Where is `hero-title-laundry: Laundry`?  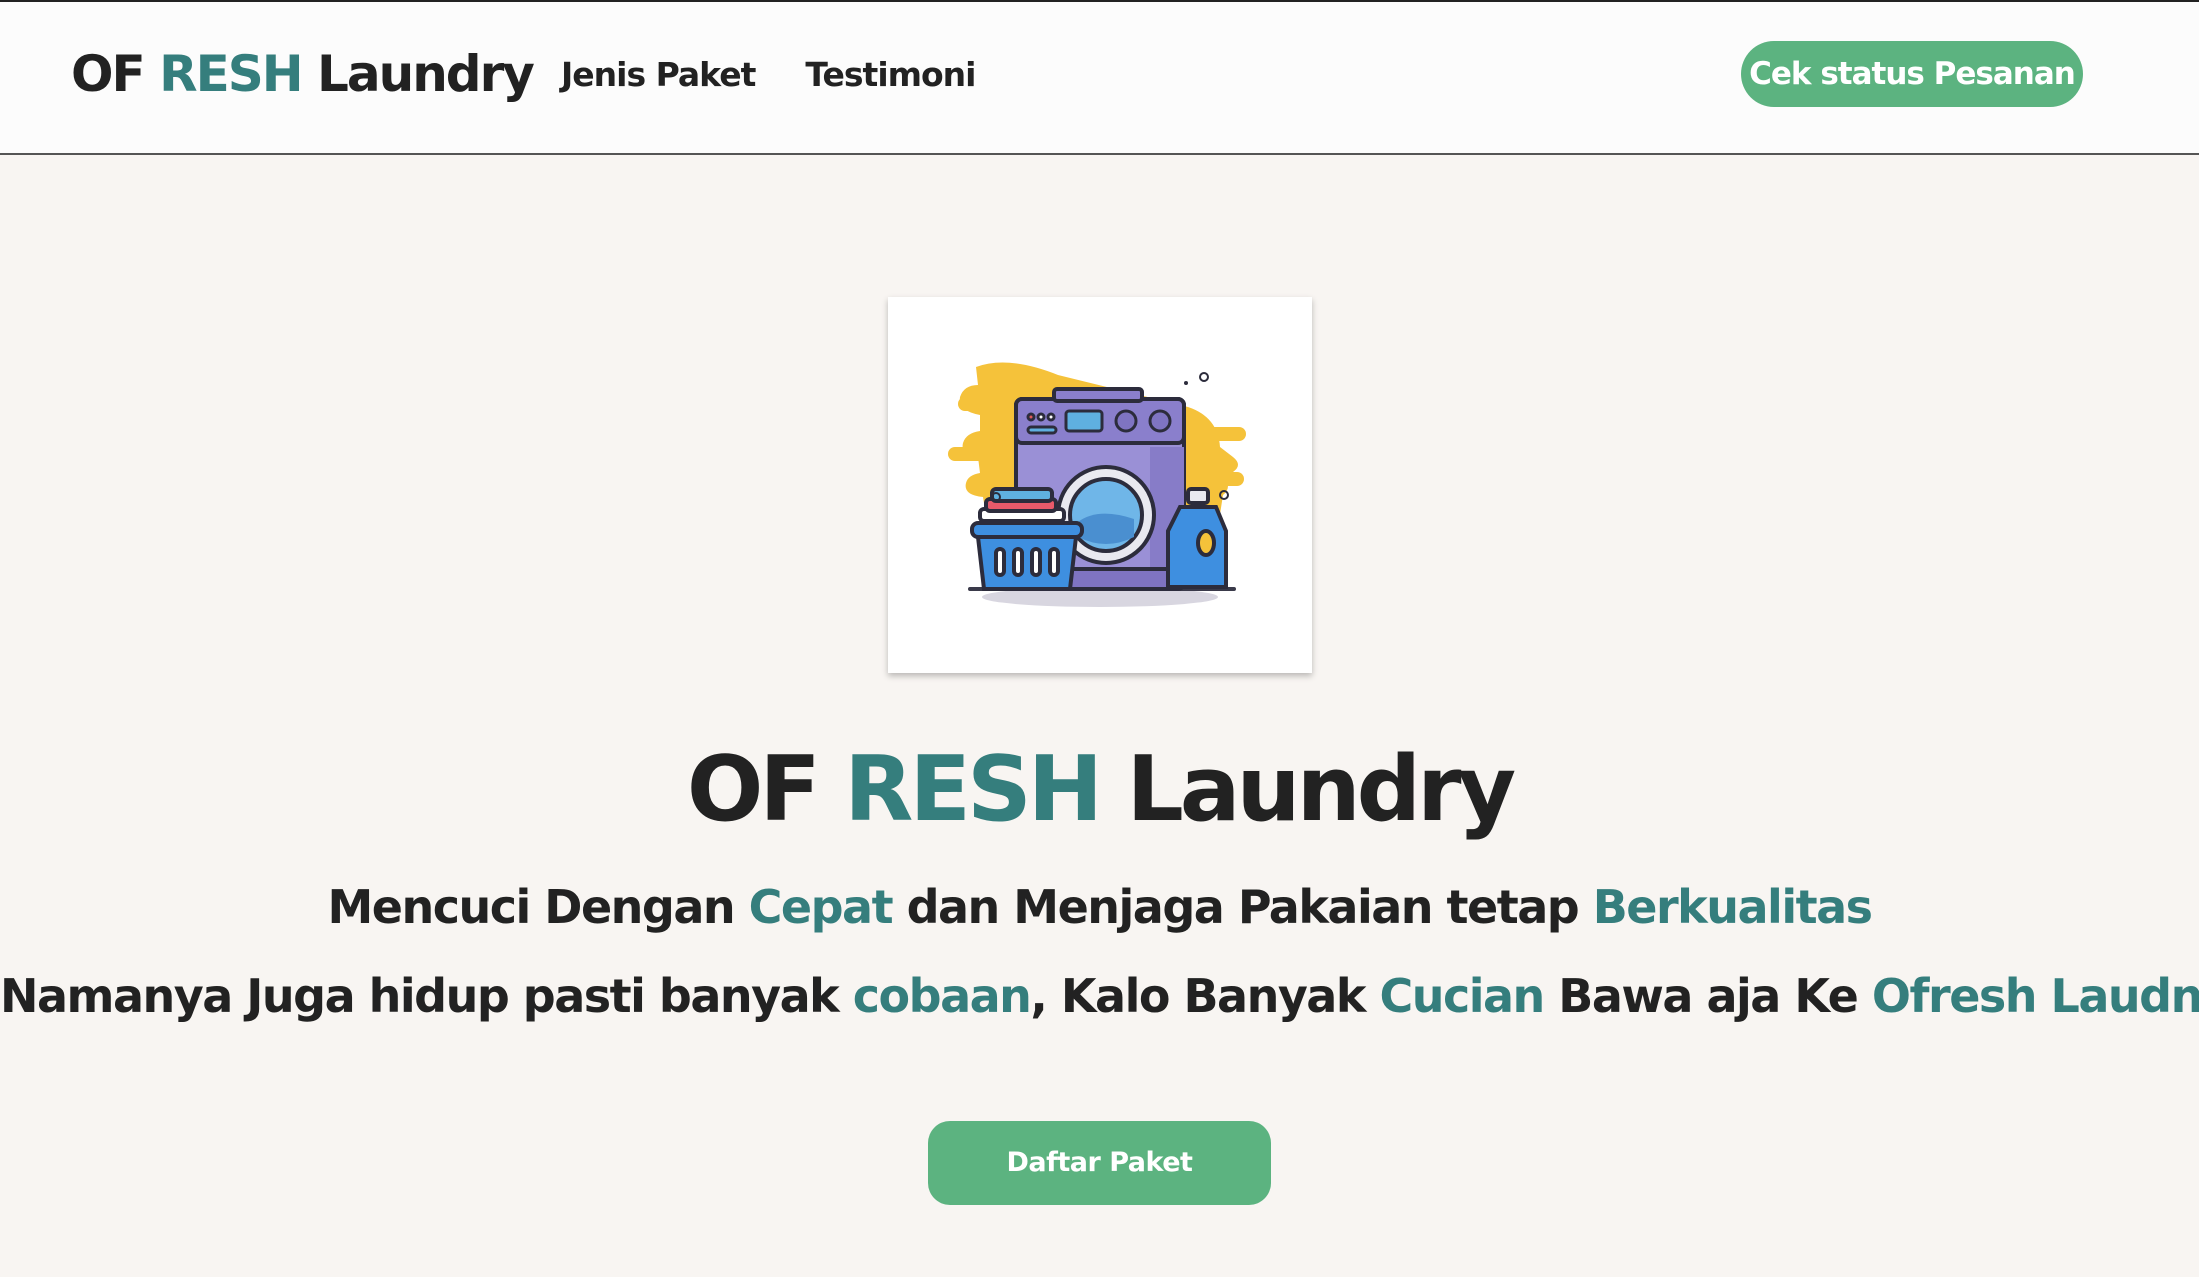 hero-title-laundry: Laundry is located at coordinates (1307, 789).